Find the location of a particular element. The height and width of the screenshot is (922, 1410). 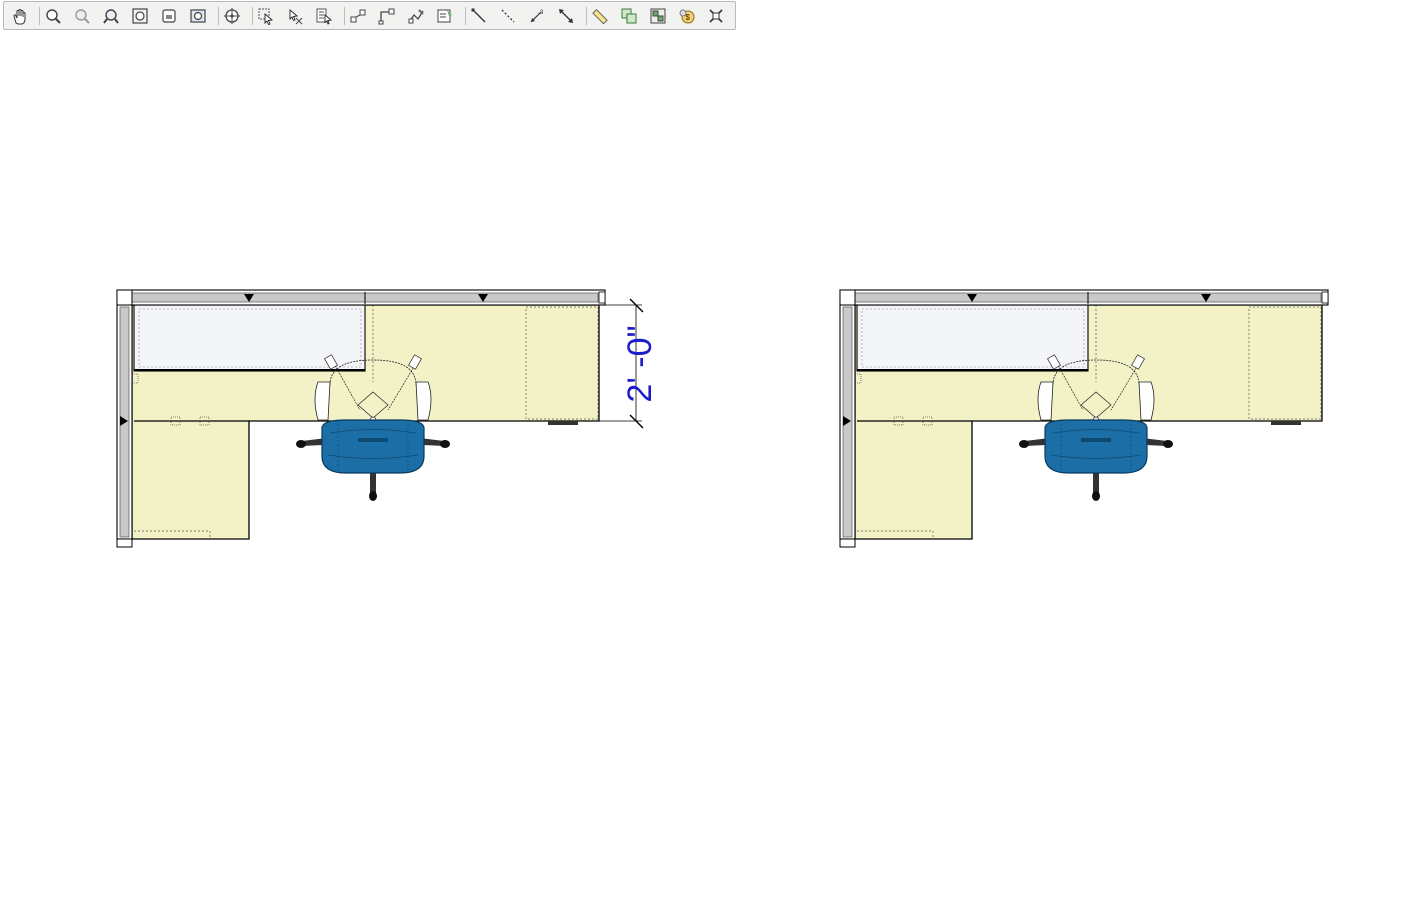

select-by-list-tool-button is located at coordinates (324, 16).